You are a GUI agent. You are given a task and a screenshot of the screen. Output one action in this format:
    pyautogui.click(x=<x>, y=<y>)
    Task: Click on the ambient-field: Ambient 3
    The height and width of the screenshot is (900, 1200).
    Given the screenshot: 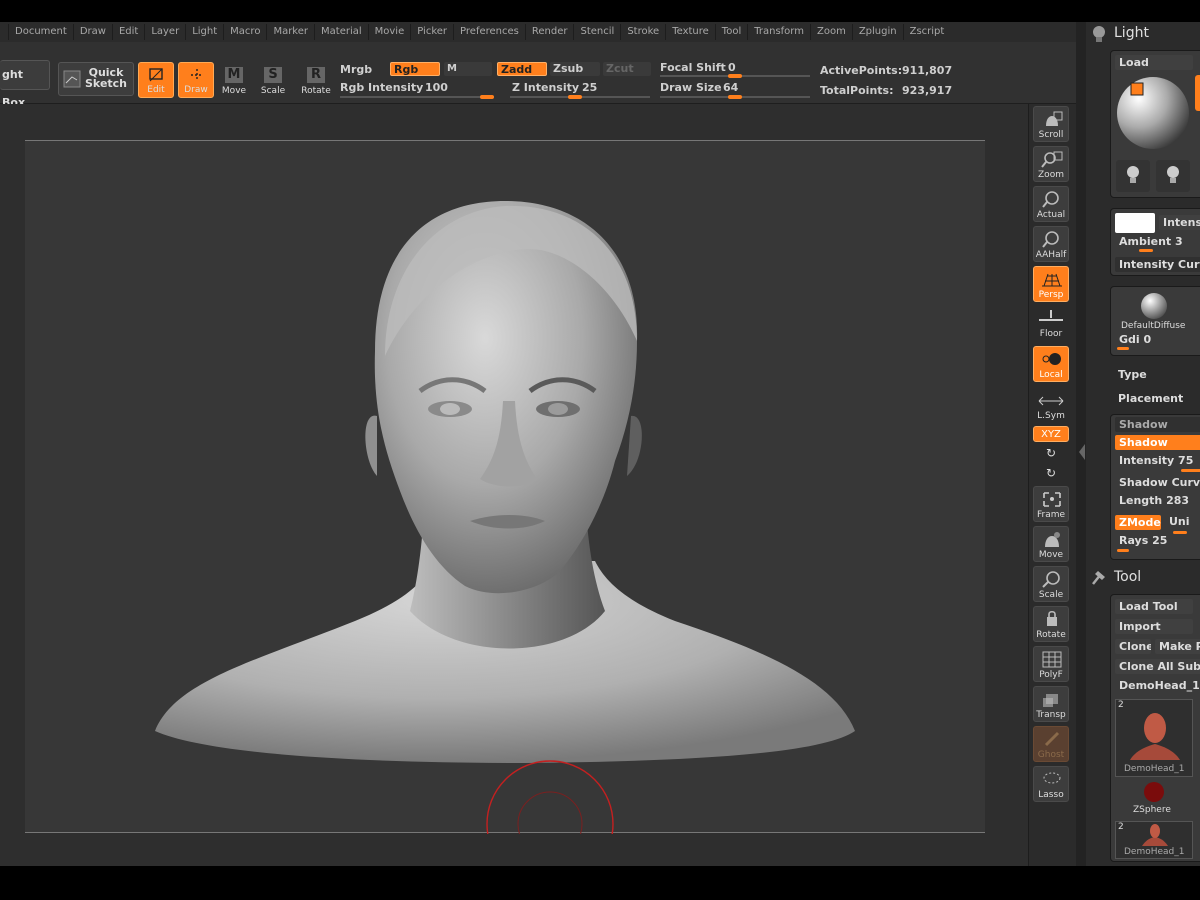 What is the action you would take?
    pyautogui.click(x=1151, y=241)
    